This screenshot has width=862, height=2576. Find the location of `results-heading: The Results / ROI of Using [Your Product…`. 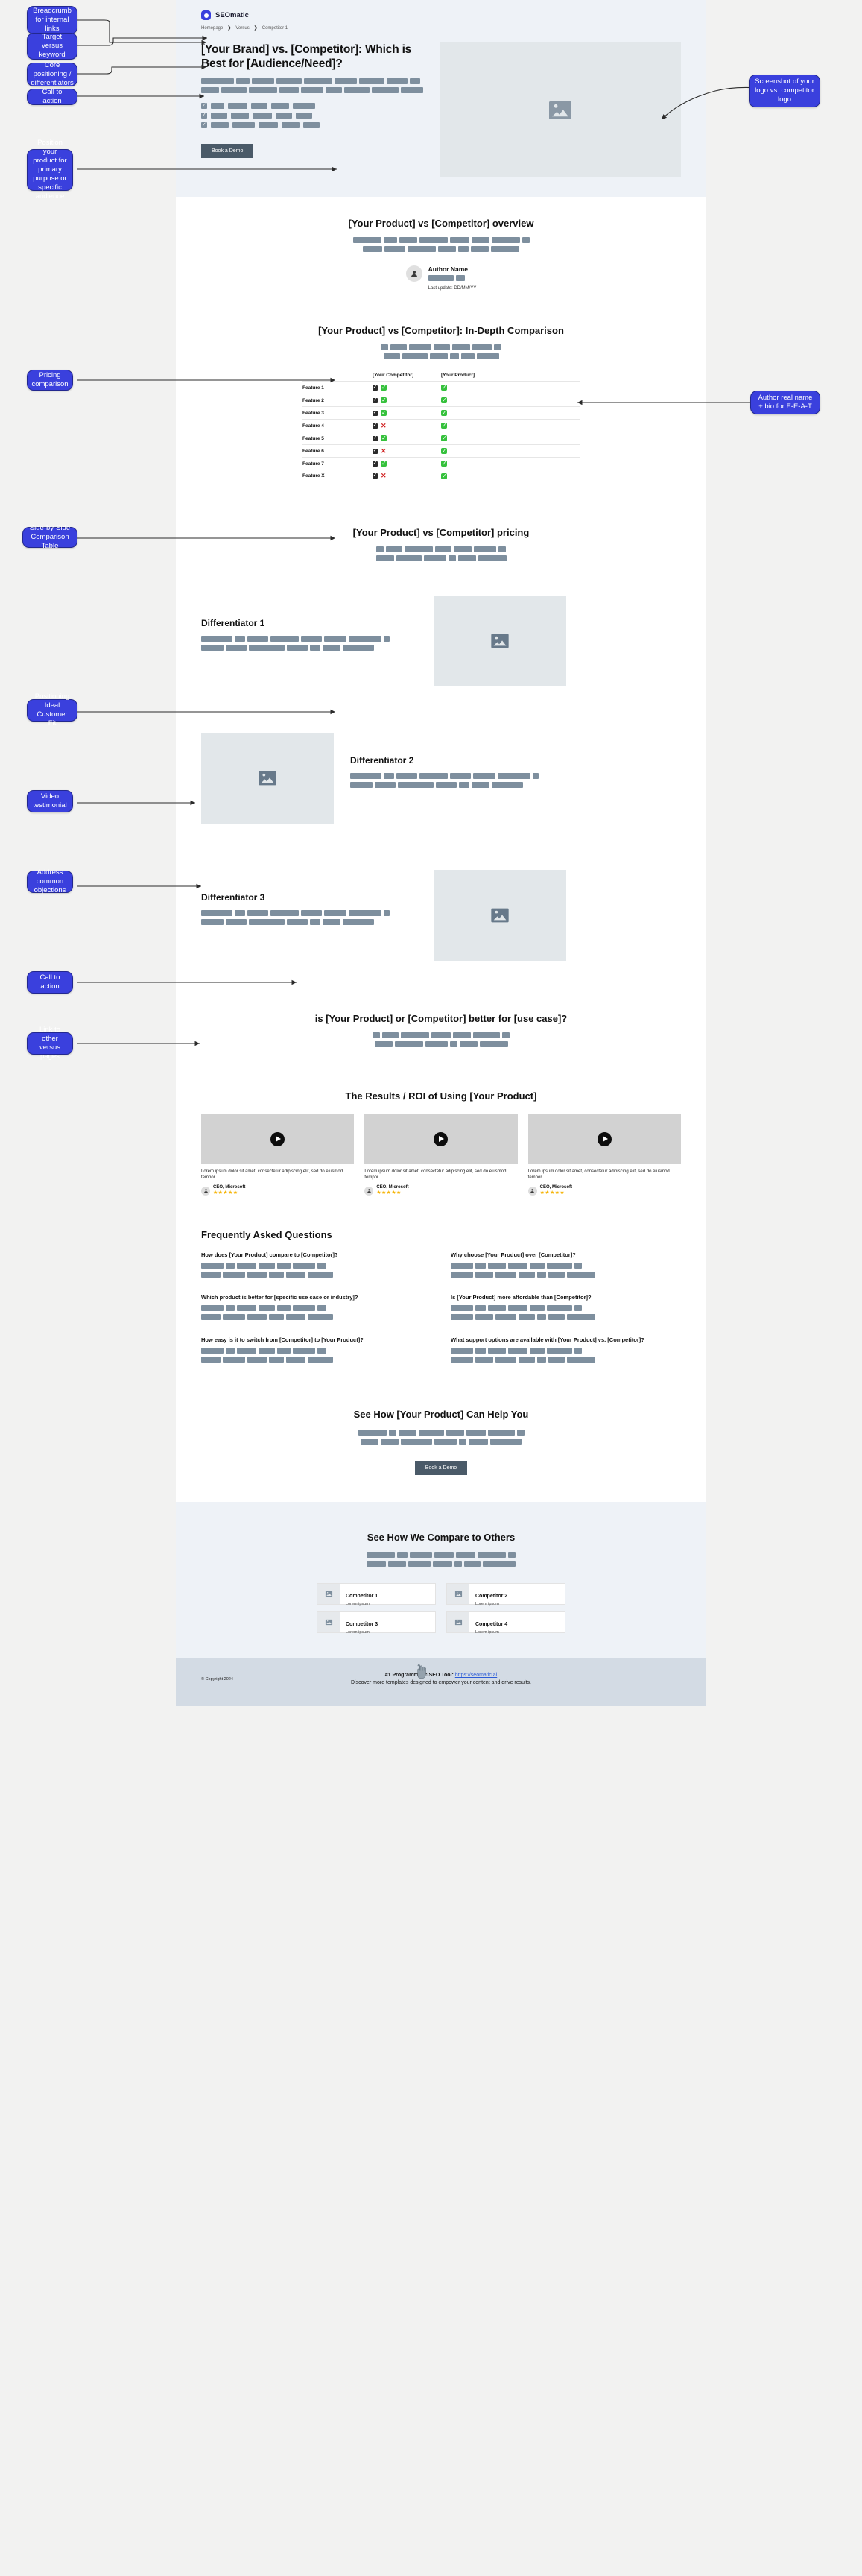

results-heading: The Results / ROI of Using [Your Product… is located at coordinates (441, 1096).